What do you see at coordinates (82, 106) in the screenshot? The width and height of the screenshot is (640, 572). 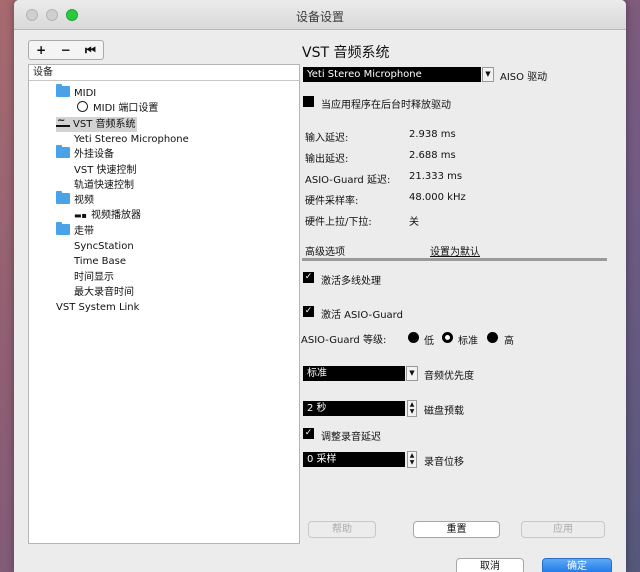 I see `midi-port-icon` at bounding box center [82, 106].